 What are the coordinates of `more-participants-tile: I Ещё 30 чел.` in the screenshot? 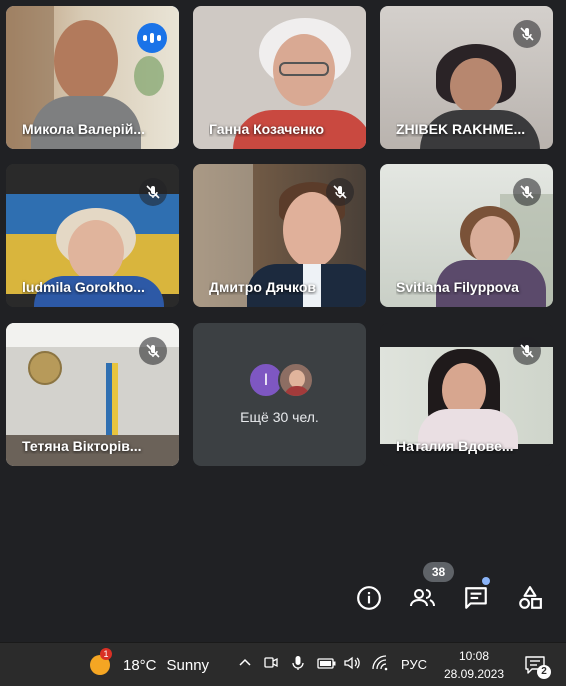 It's located at (279, 394).